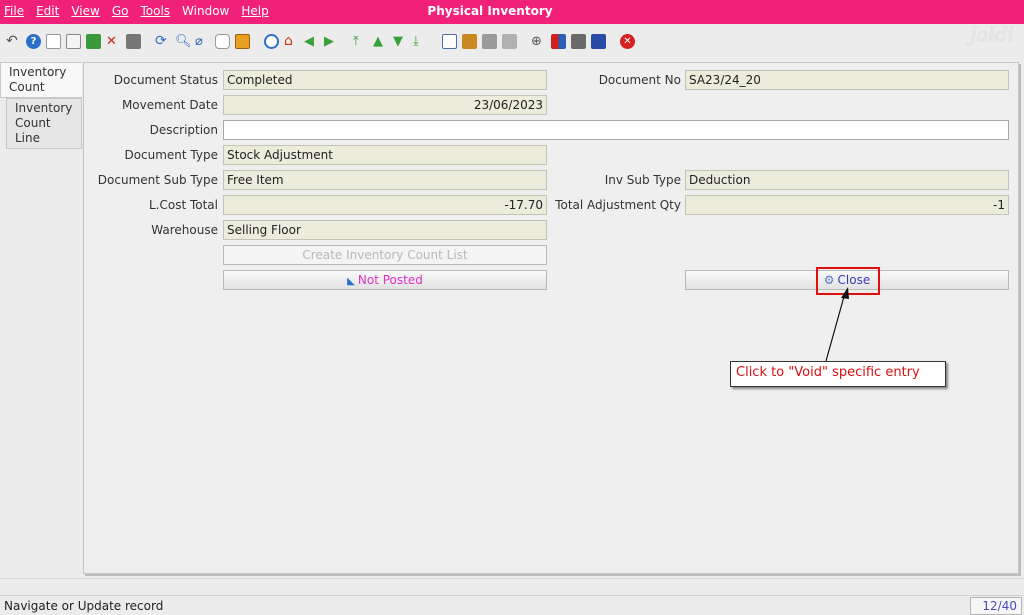 This screenshot has height=615, width=1024. I want to click on inv-sub-type-field: Deduction, so click(847, 180).